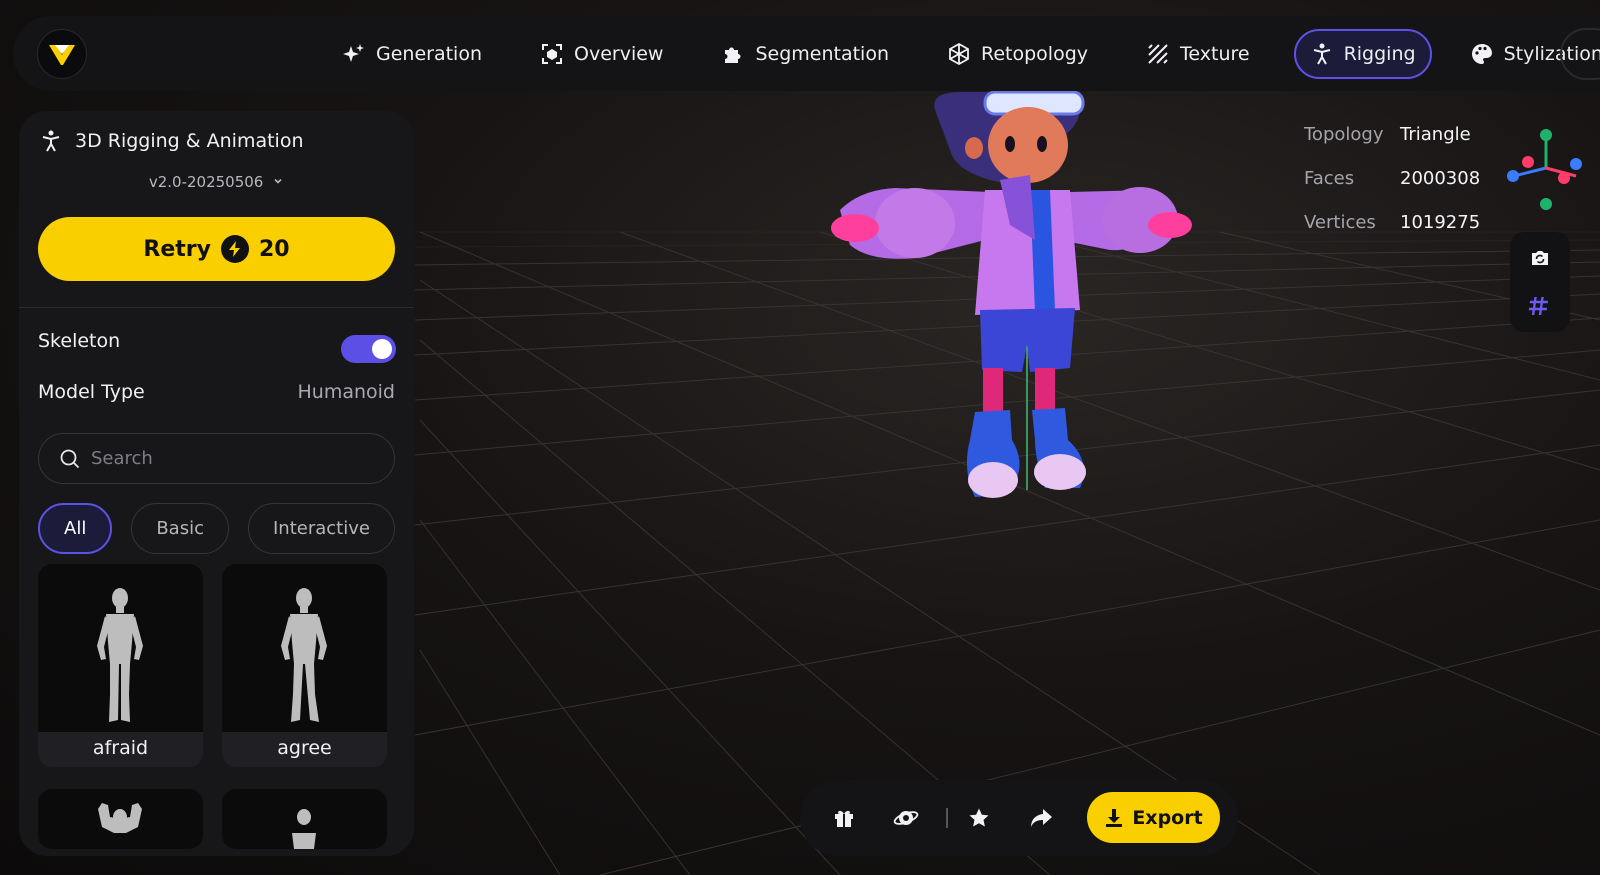 The image size is (1600, 875). What do you see at coordinates (1011, 294) in the screenshot?
I see `character-model` at bounding box center [1011, 294].